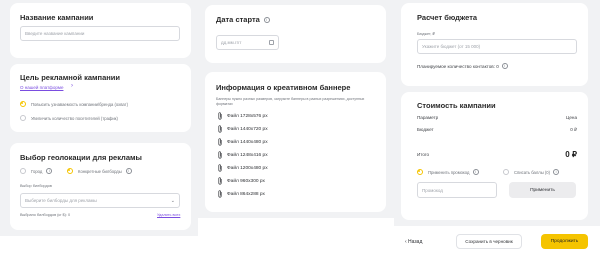 The height and width of the screenshot is (255, 600). I want to click on file-label: Файл 1200x480 px, so click(247, 168).